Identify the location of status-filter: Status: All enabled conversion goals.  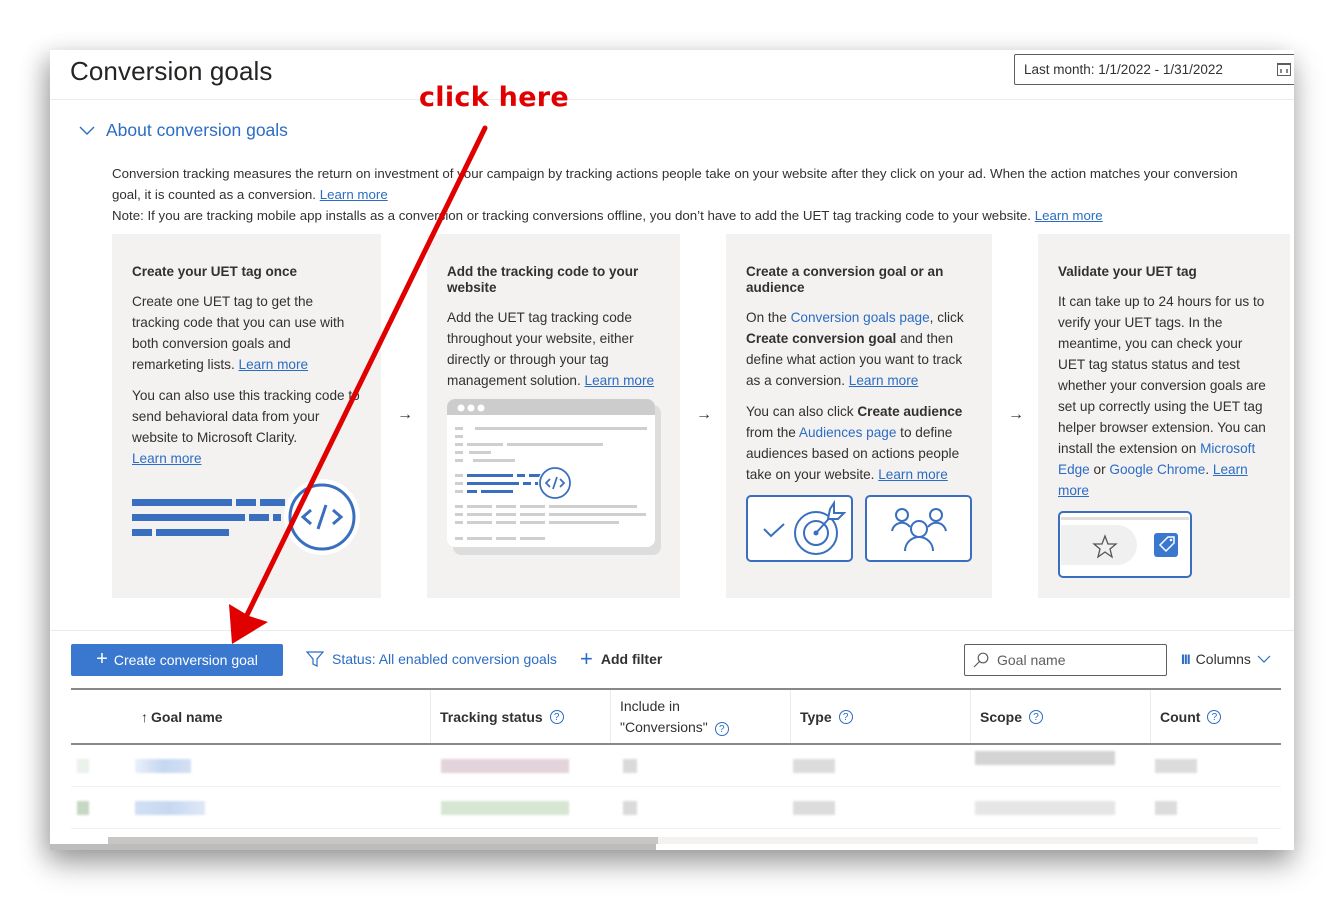
(431, 659).